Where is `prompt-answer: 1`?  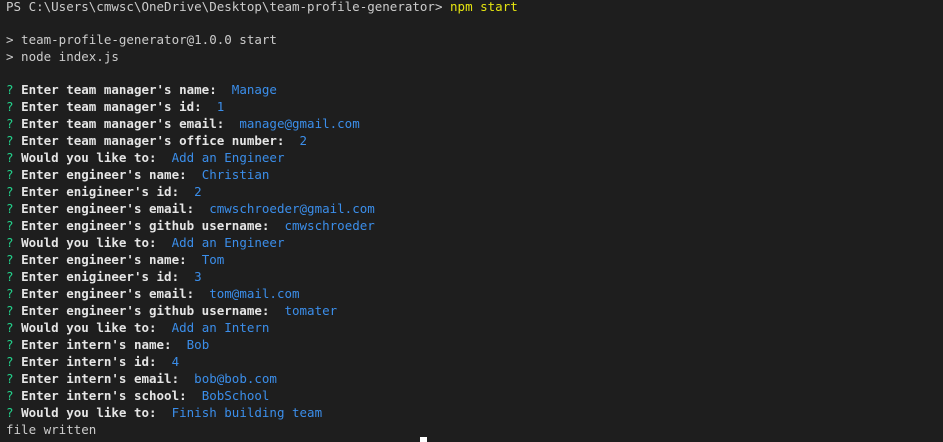
prompt-answer: 1 is located at coordinates (220, 106).